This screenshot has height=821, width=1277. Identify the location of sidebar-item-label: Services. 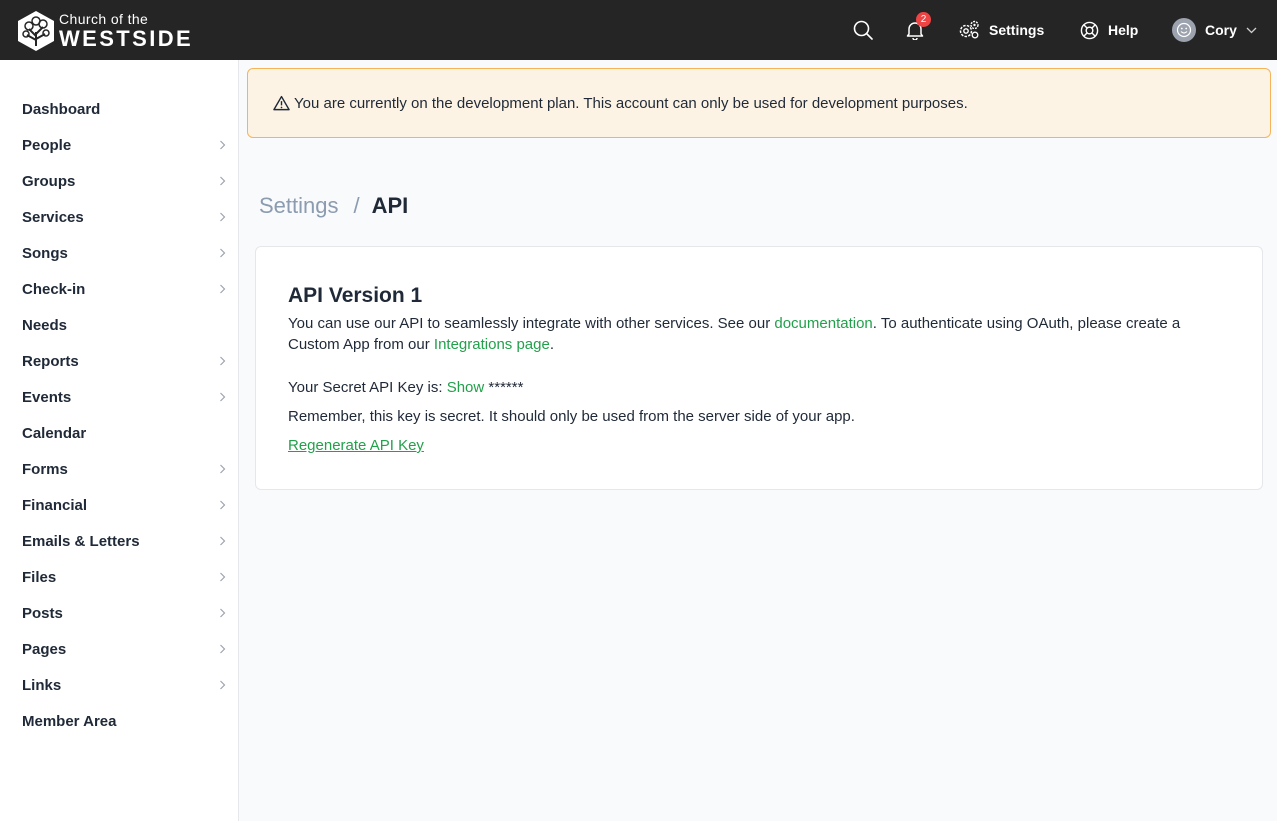
(53, 217).